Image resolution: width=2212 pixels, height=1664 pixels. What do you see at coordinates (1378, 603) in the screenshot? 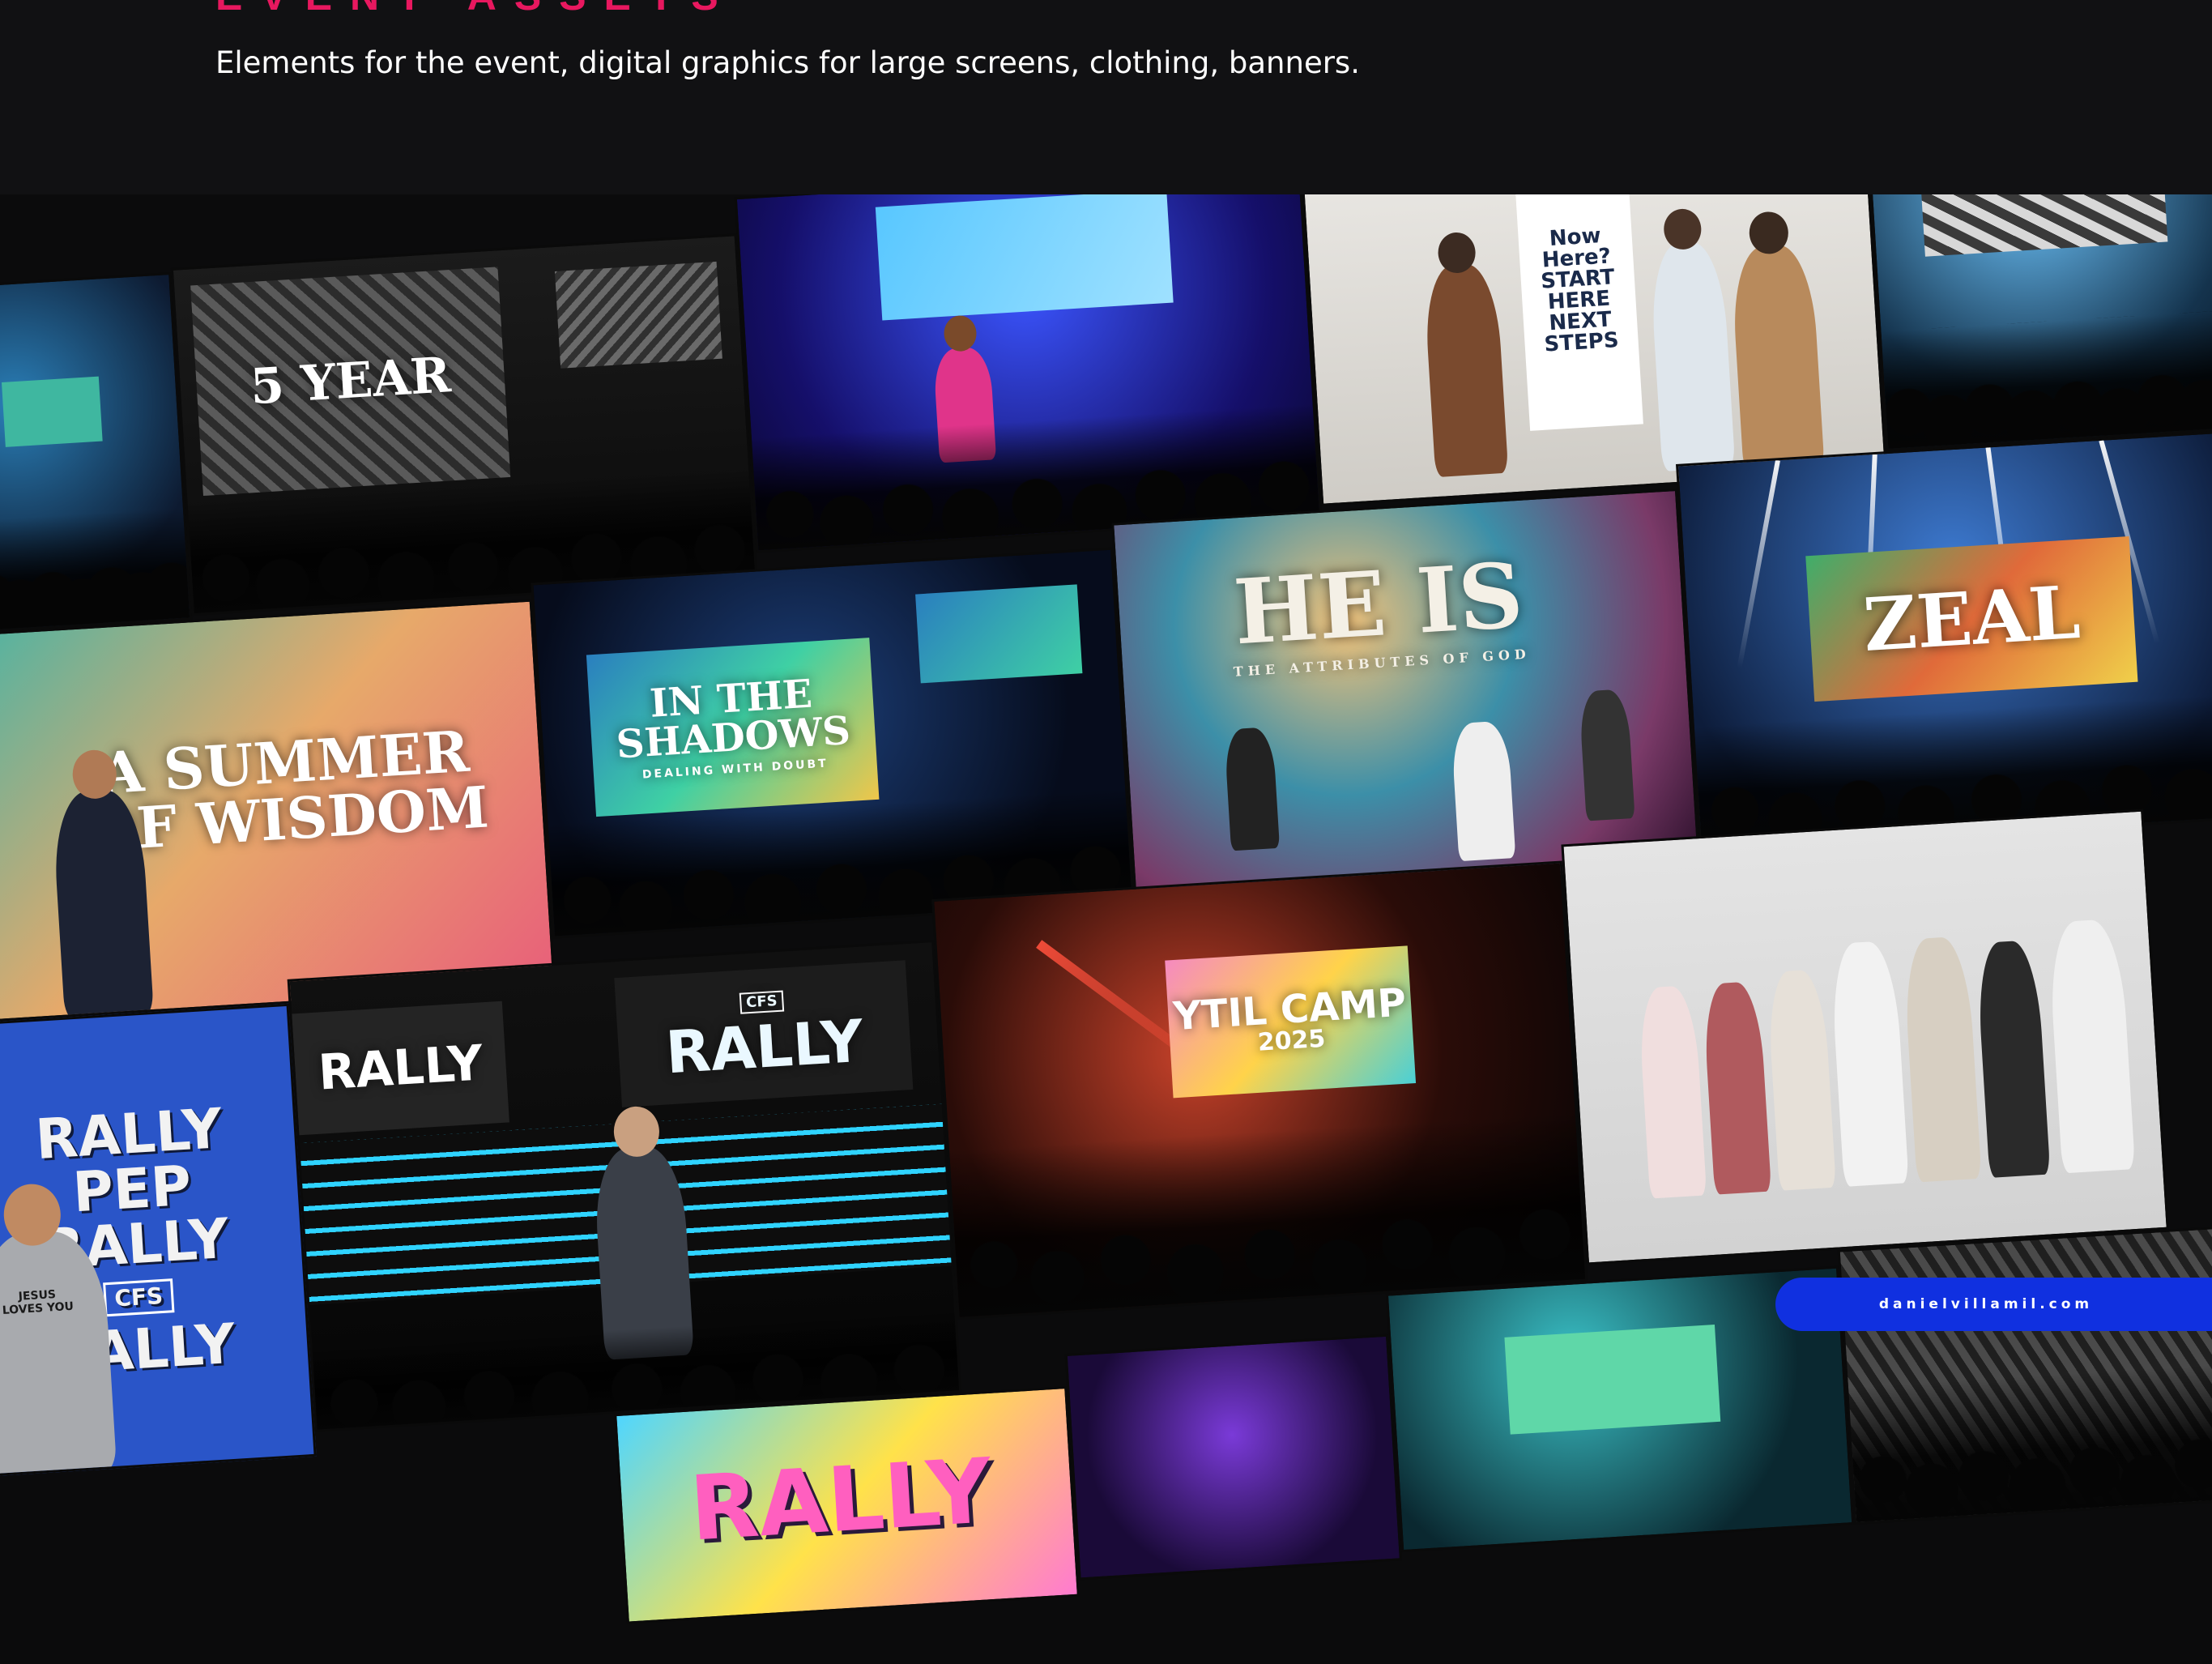
I see `he-is-title: HE IS` at bounding box center [1378, 603].